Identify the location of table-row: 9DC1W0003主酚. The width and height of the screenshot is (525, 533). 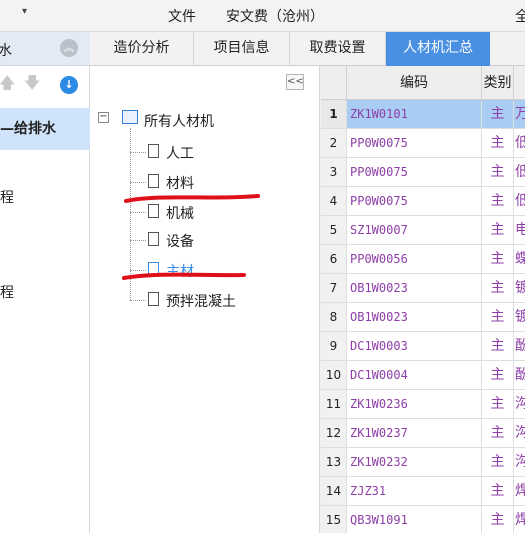
(423, 346).